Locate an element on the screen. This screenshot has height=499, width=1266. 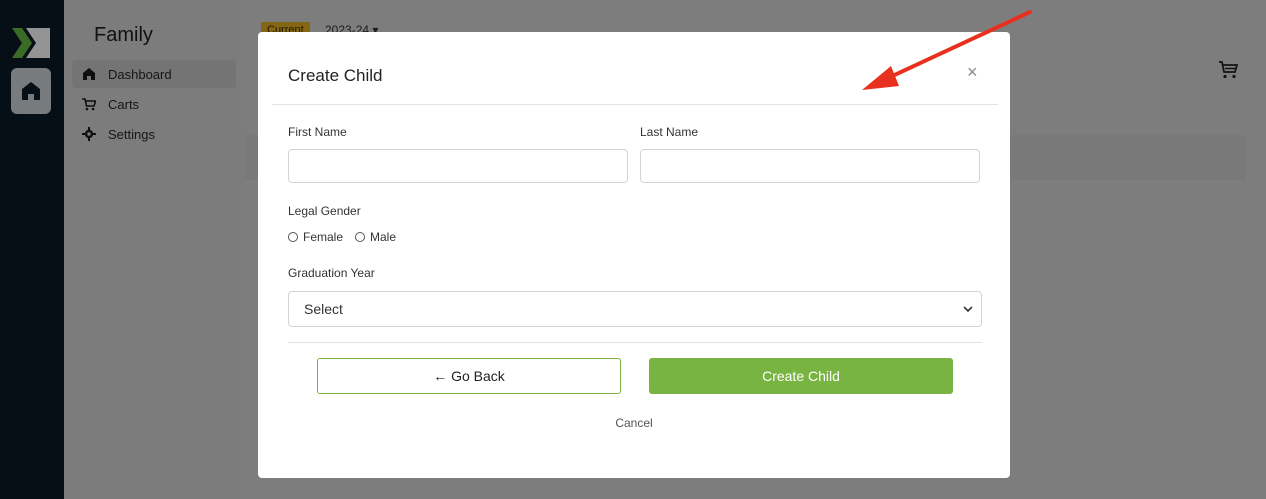
annotation-arrow is located at coordinates (947, 50).